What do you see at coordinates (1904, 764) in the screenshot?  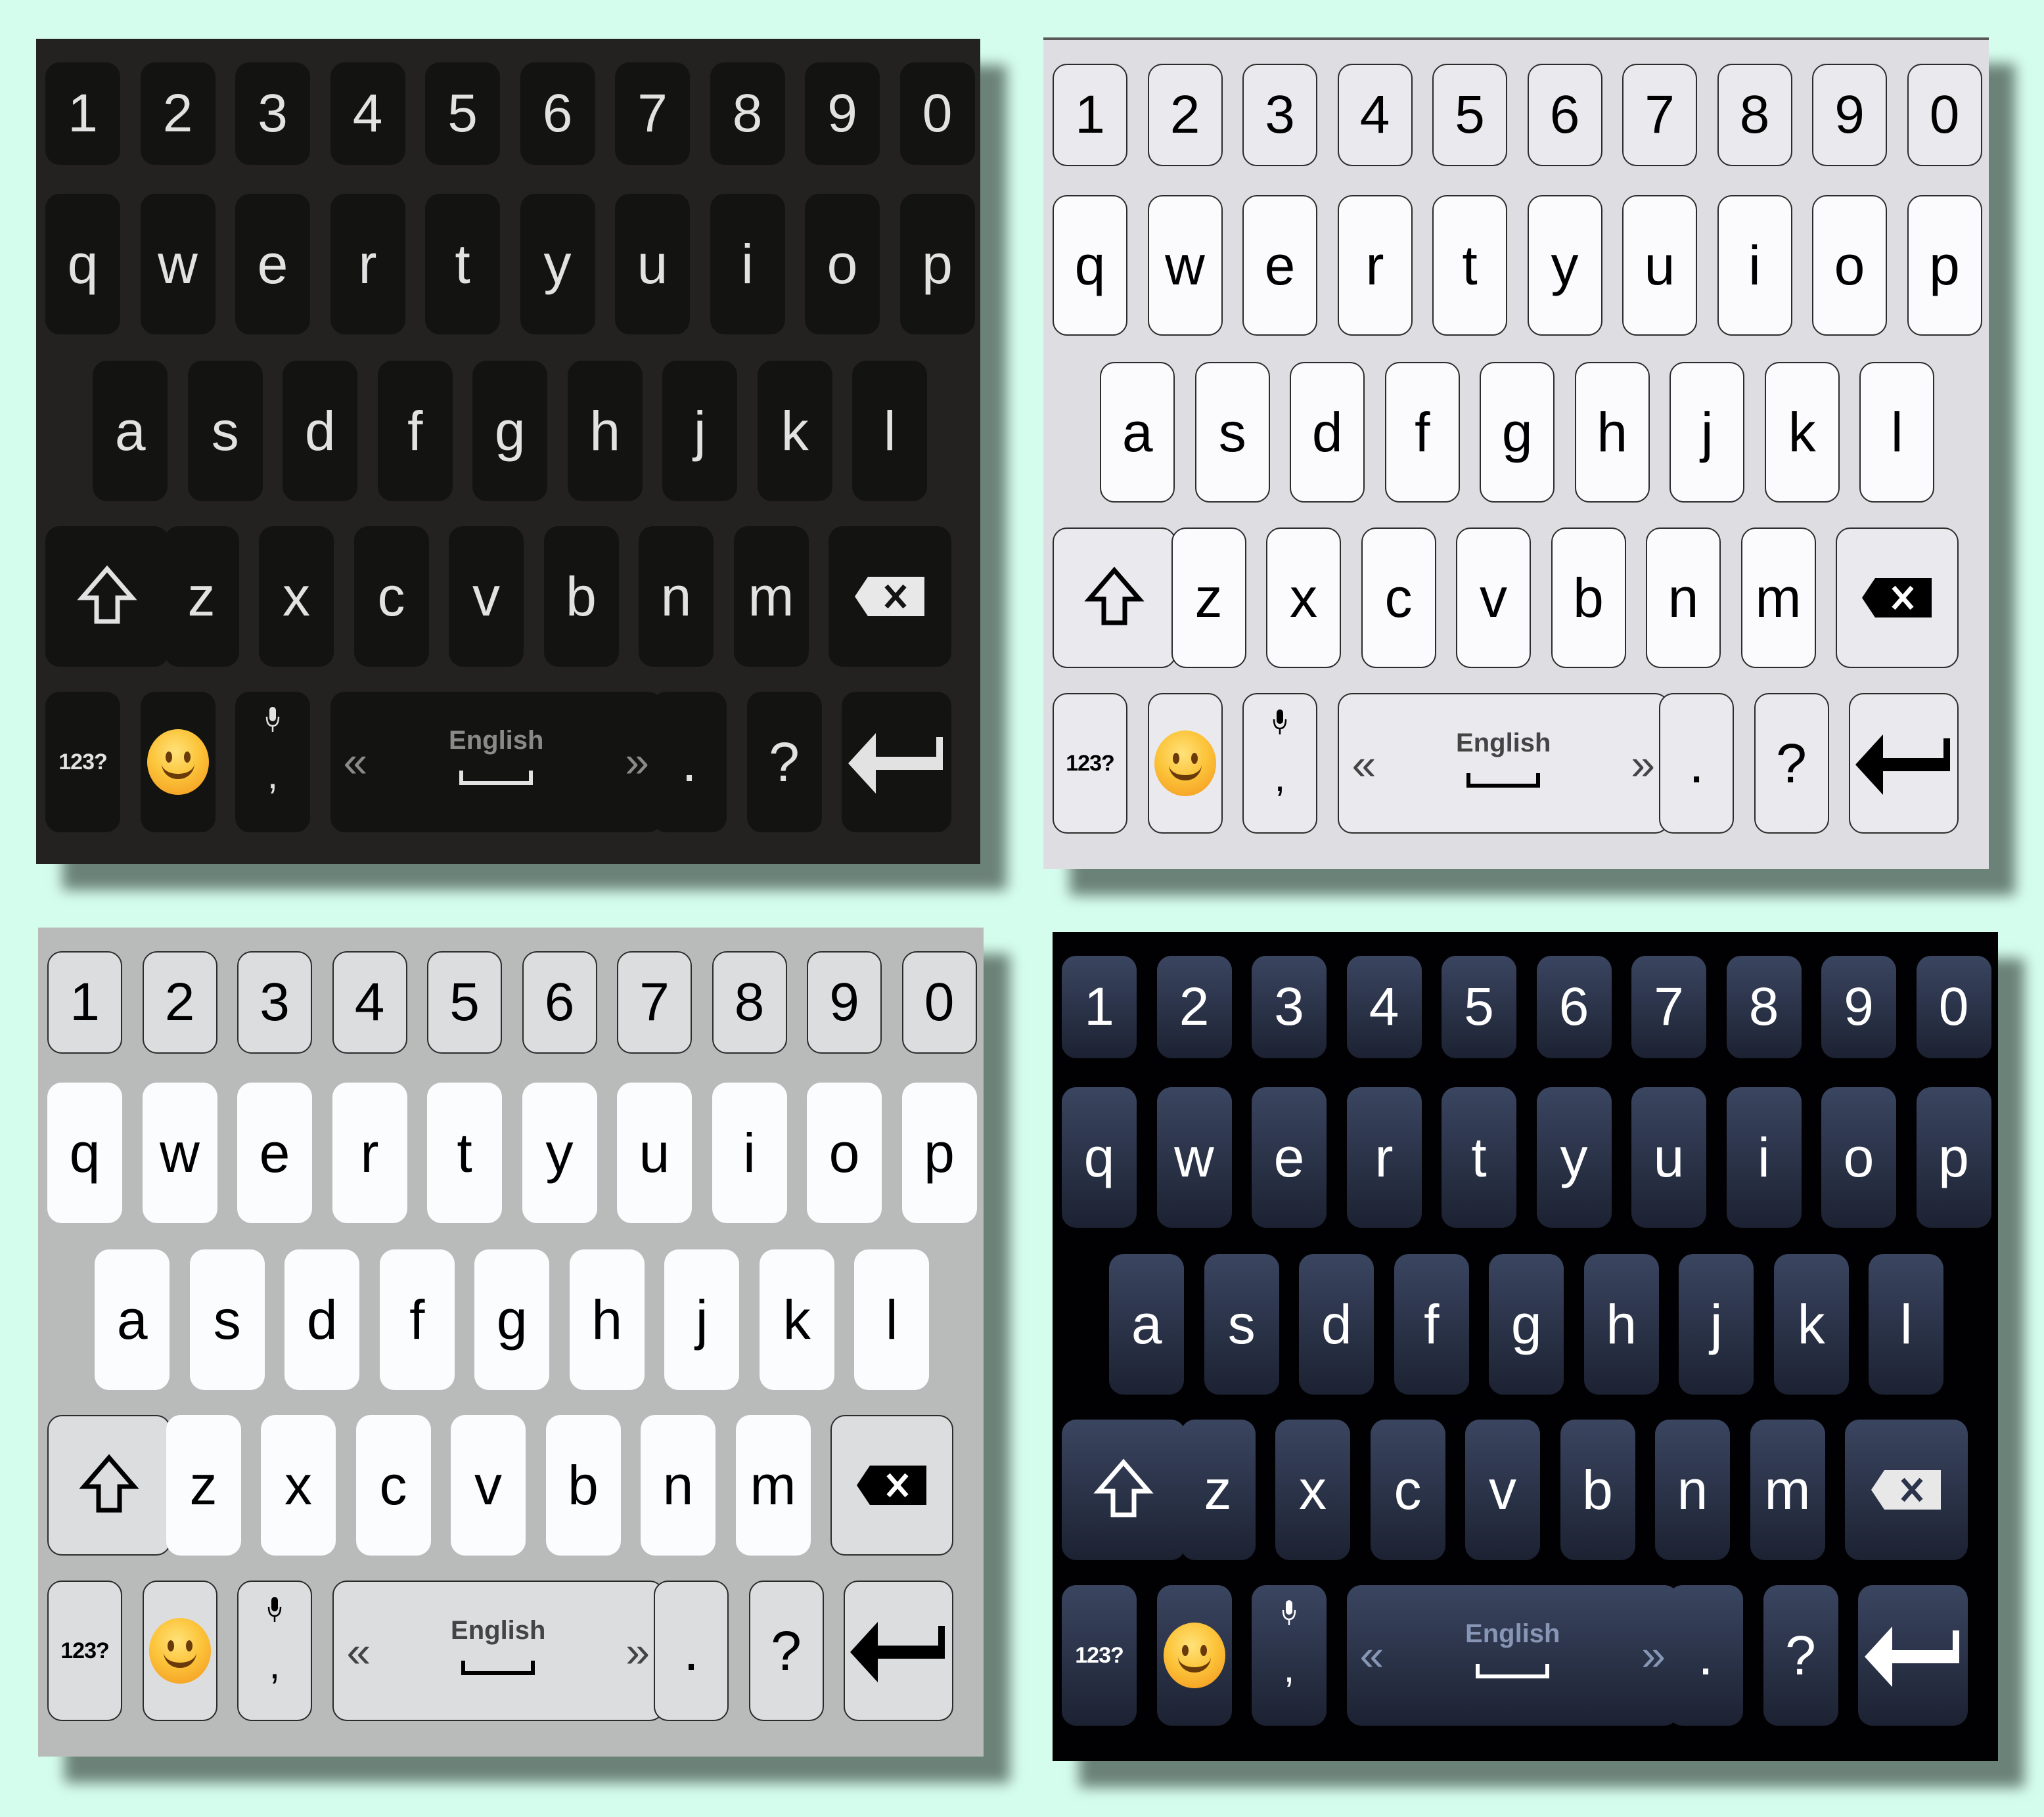 I see `enter-key` at bounding box center [1904, 764].